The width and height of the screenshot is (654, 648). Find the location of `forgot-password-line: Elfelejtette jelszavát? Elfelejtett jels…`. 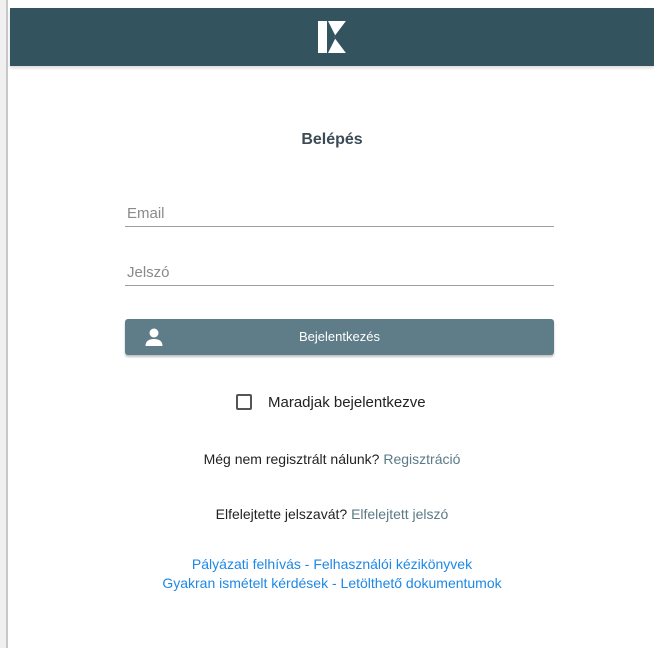

forgot-password-line: Elfelejtette jelszavát? Elfelejtett jels… is located at coordinates (332, 514).